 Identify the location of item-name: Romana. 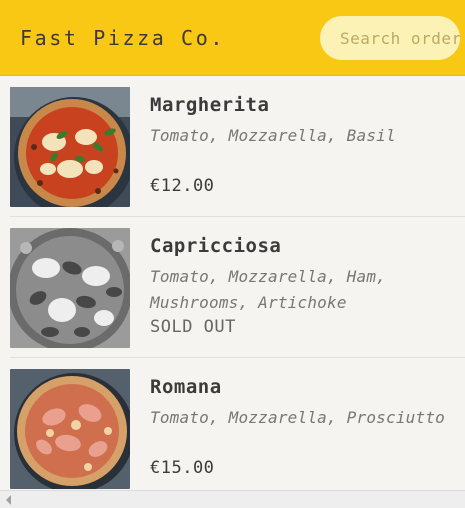
(186, 387).